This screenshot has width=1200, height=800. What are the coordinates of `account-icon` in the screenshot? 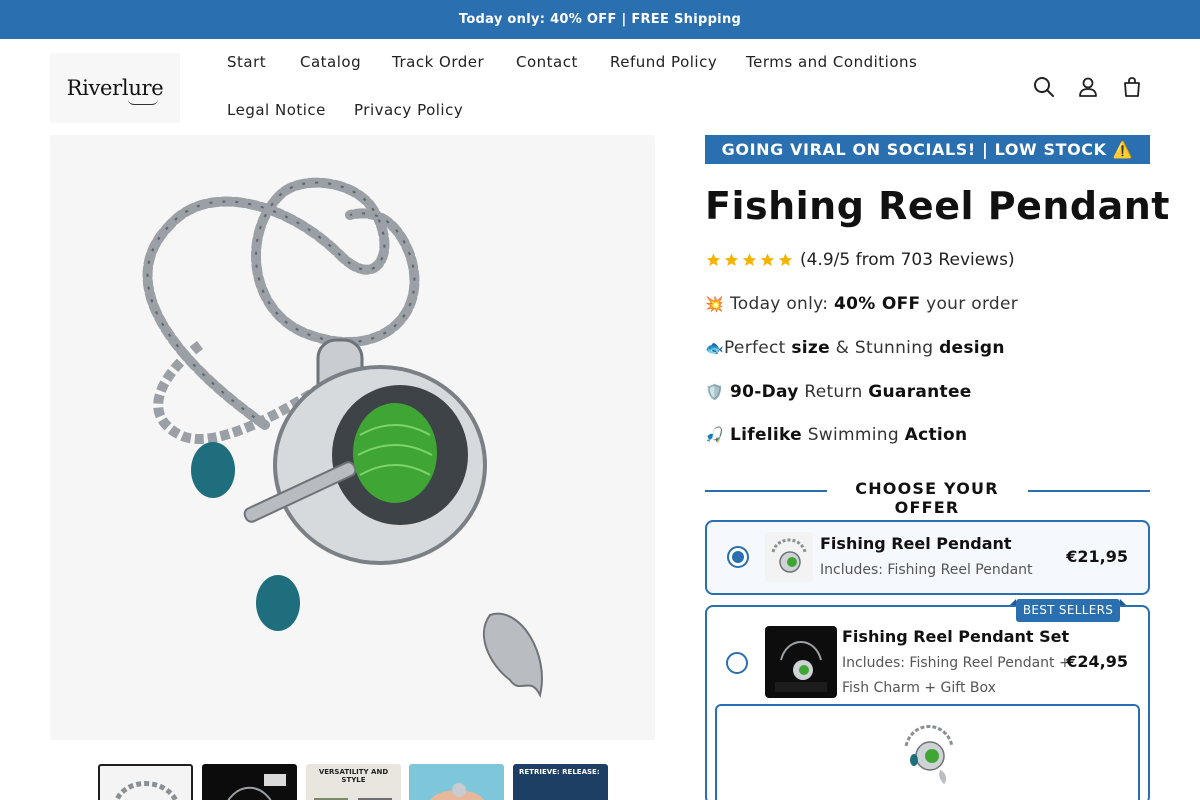 It's located at (1088, 87).